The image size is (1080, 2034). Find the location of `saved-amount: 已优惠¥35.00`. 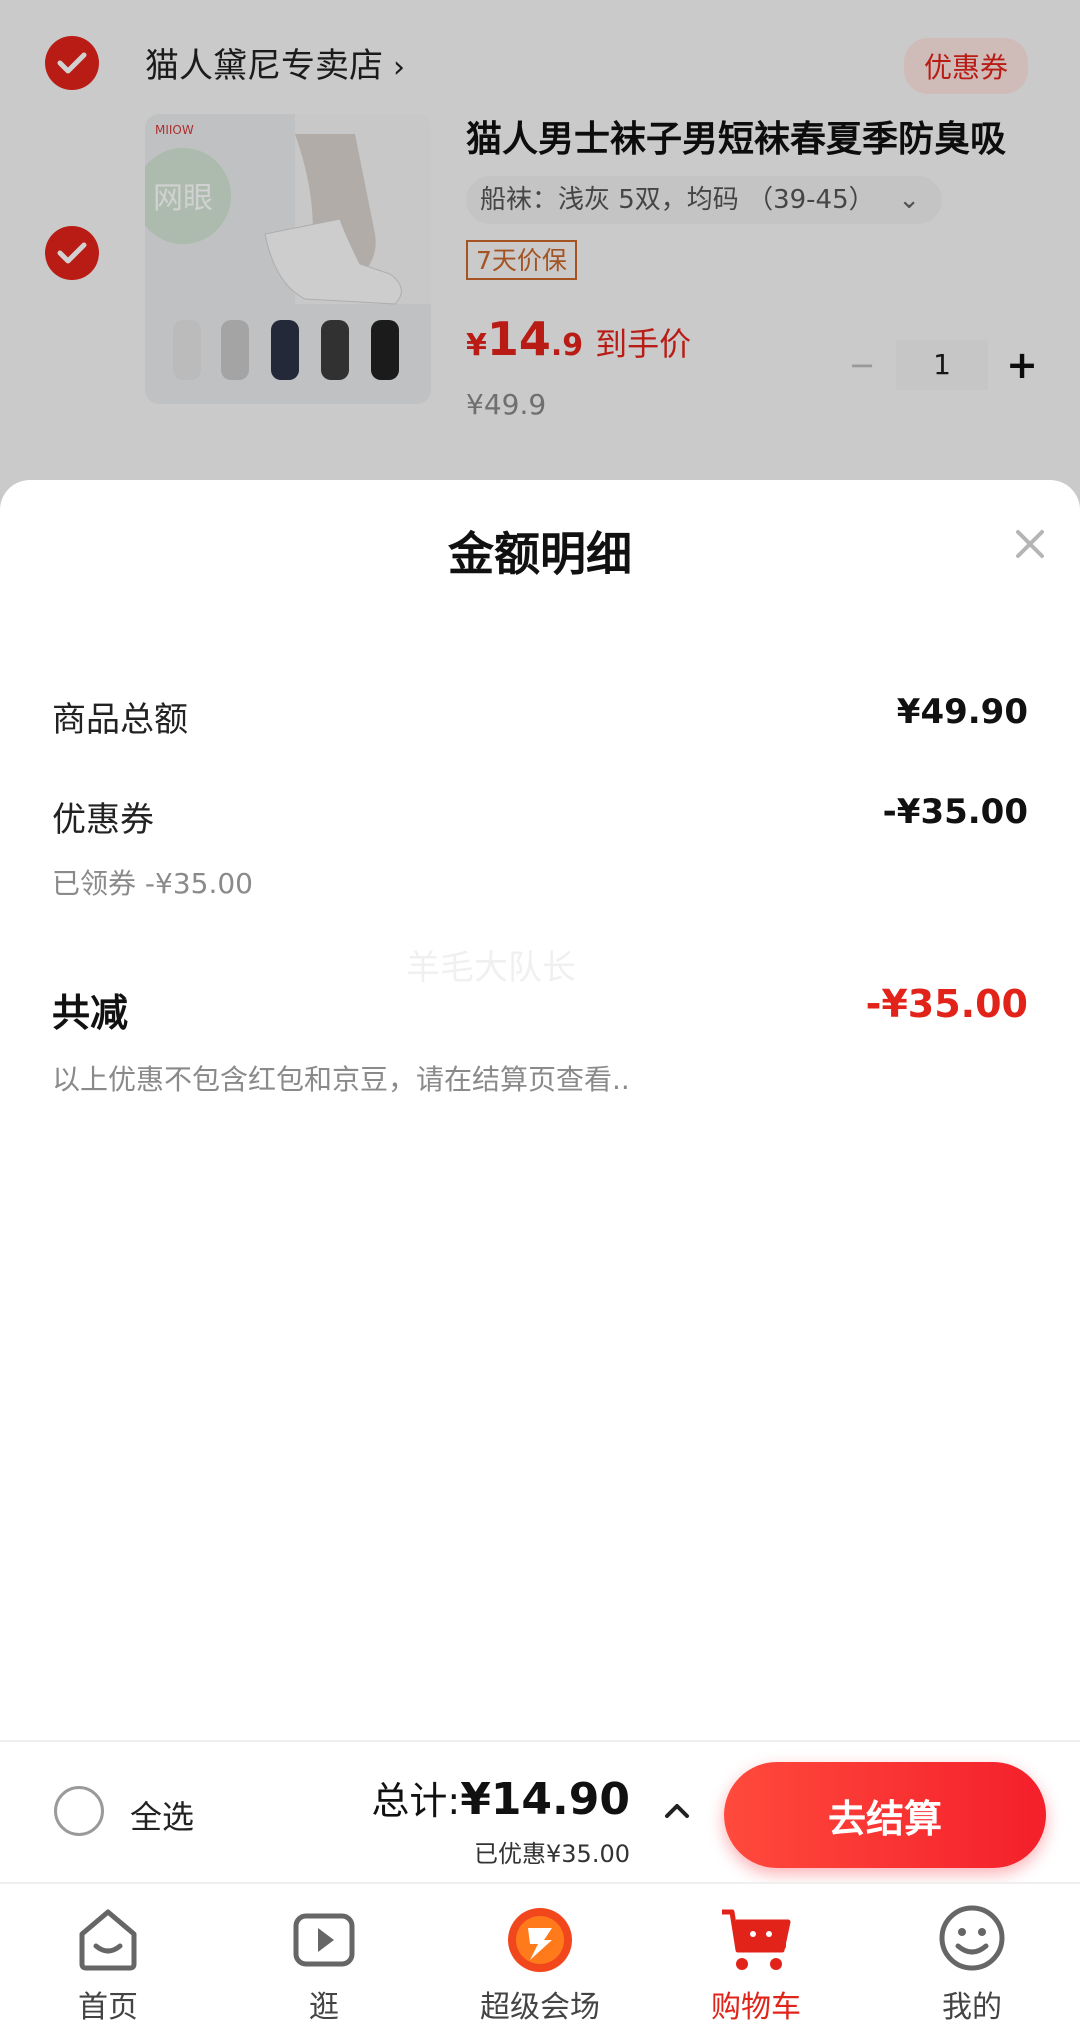

saved-amount: 已优惠¥35.00 is located at coordinates (552, 1854).